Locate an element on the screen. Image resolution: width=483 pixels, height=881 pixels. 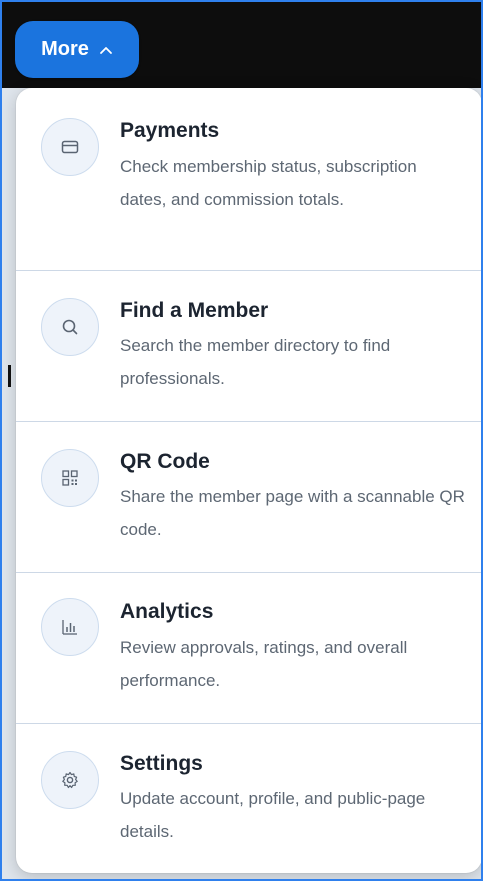
gear-icon is located at coordinates (70, 780).